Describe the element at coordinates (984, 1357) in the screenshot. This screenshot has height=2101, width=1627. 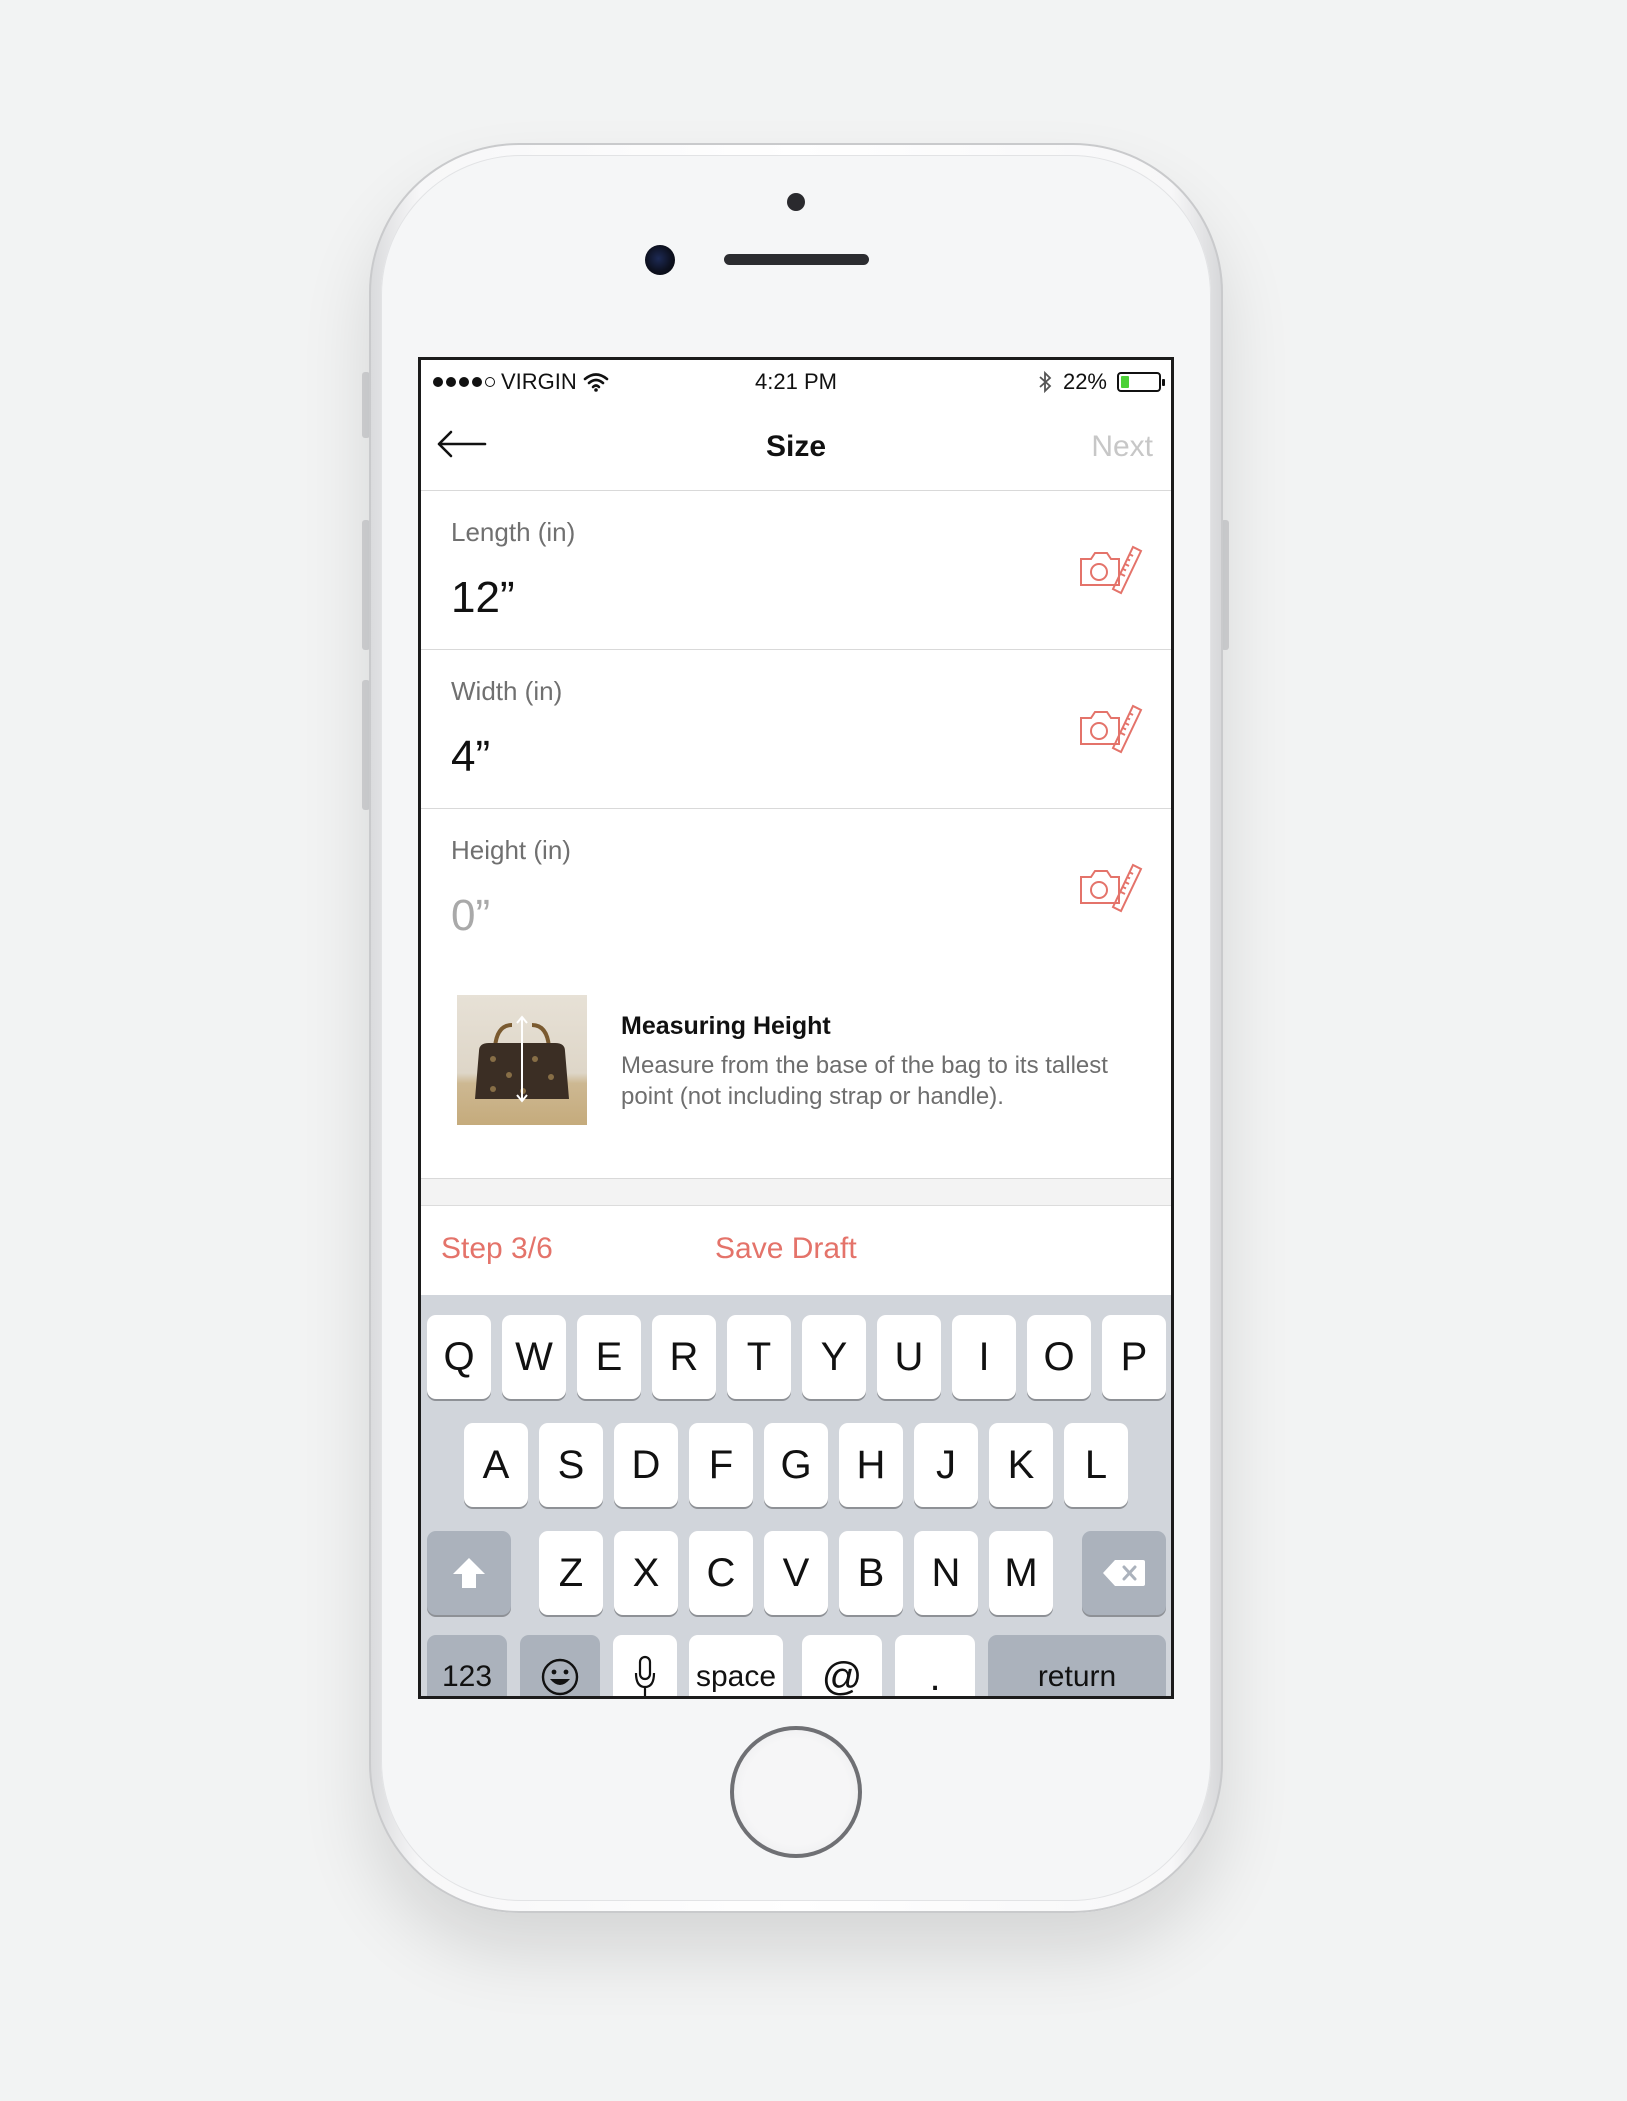
I see `key-i: I` at that location.